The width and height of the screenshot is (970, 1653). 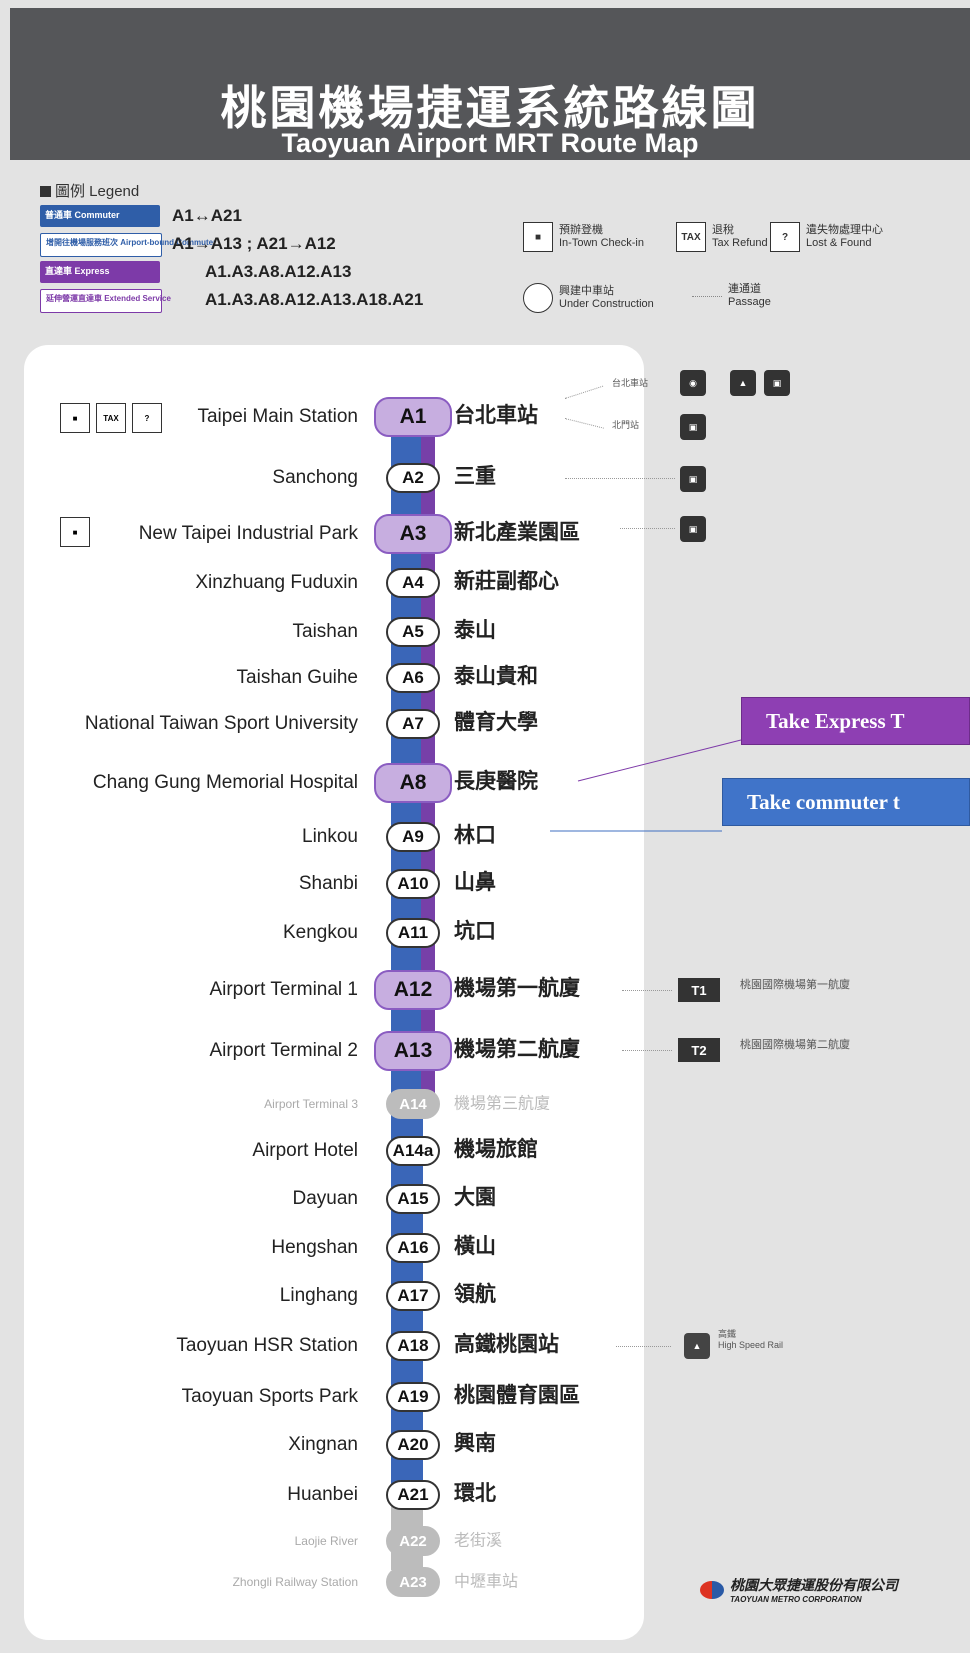 I want to click on station-name-zh: 領航, so click(x=475, y=1294).